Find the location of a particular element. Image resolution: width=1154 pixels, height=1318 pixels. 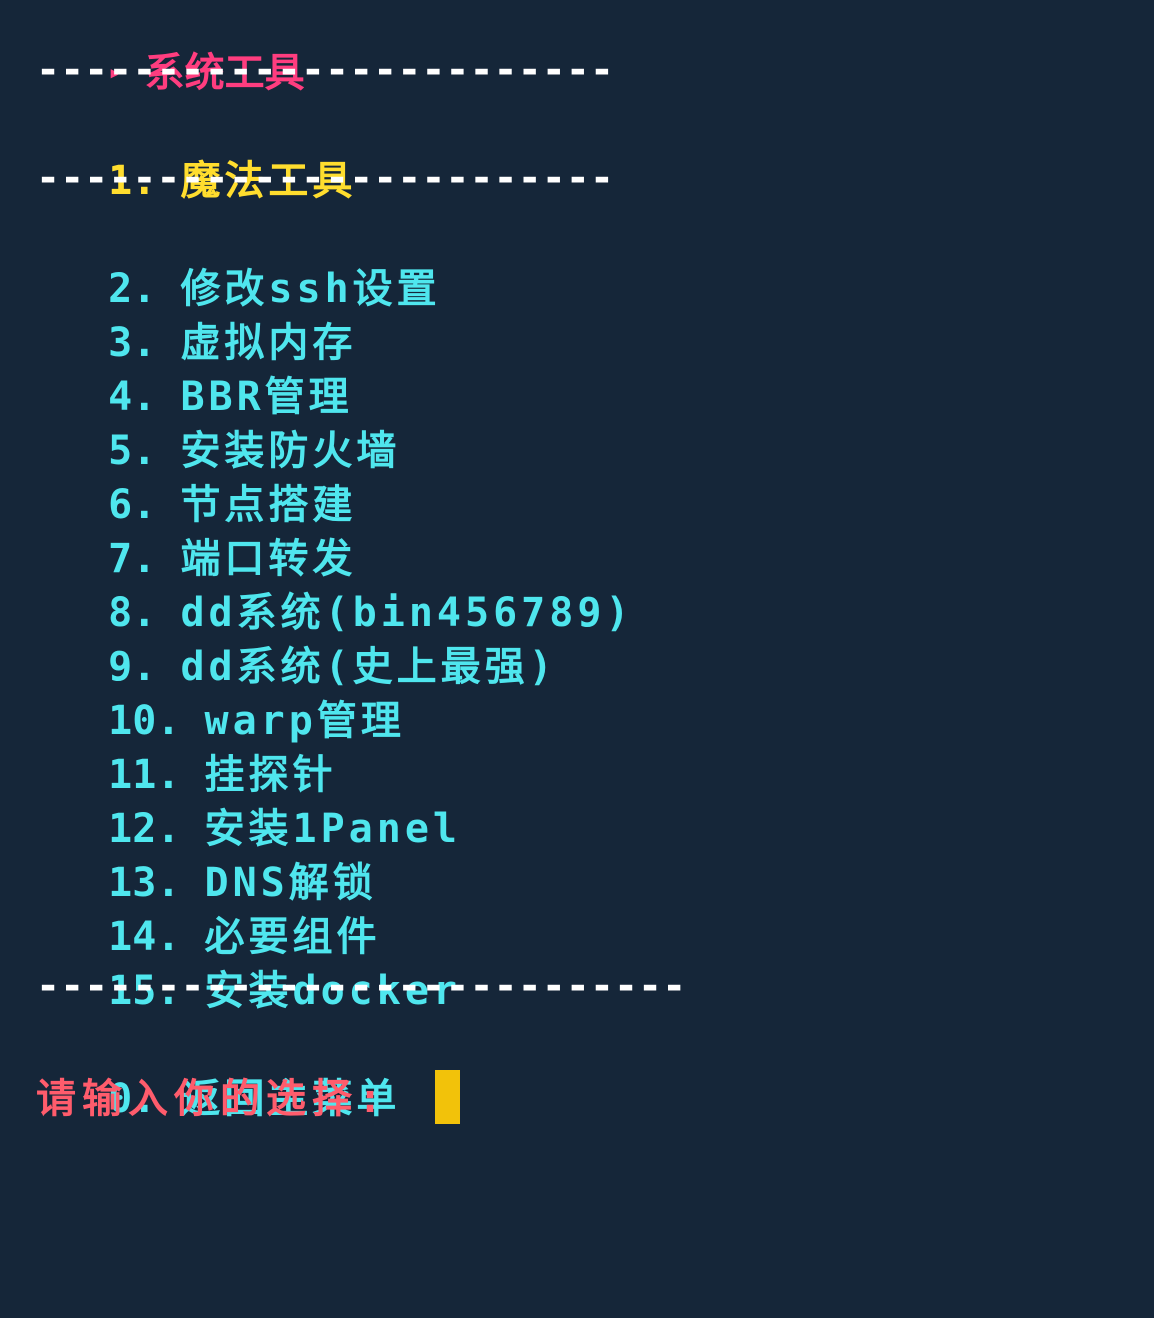

menu-header: ▸ 系统工具 is located at coordinates (182, 48).